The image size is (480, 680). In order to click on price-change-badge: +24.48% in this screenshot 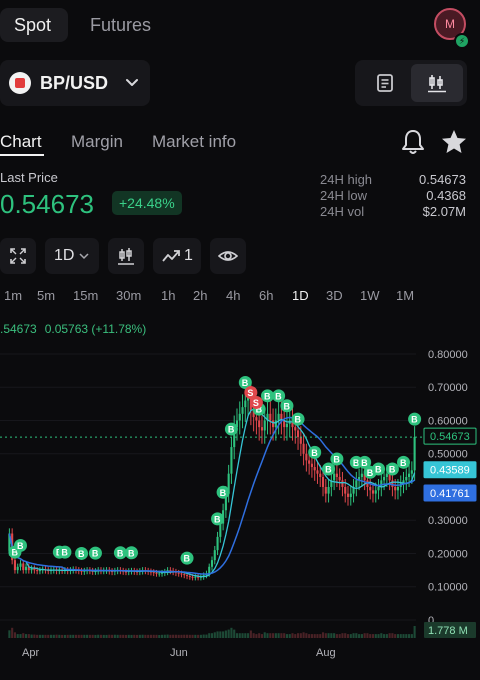, I will do `click(147, 203)`.